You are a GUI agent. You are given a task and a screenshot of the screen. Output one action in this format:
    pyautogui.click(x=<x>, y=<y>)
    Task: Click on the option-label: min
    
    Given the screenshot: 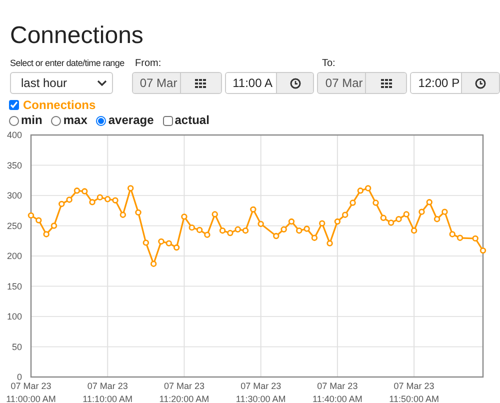 What is the action you would take?
    pyautogui.click(x=31, y=120)
    